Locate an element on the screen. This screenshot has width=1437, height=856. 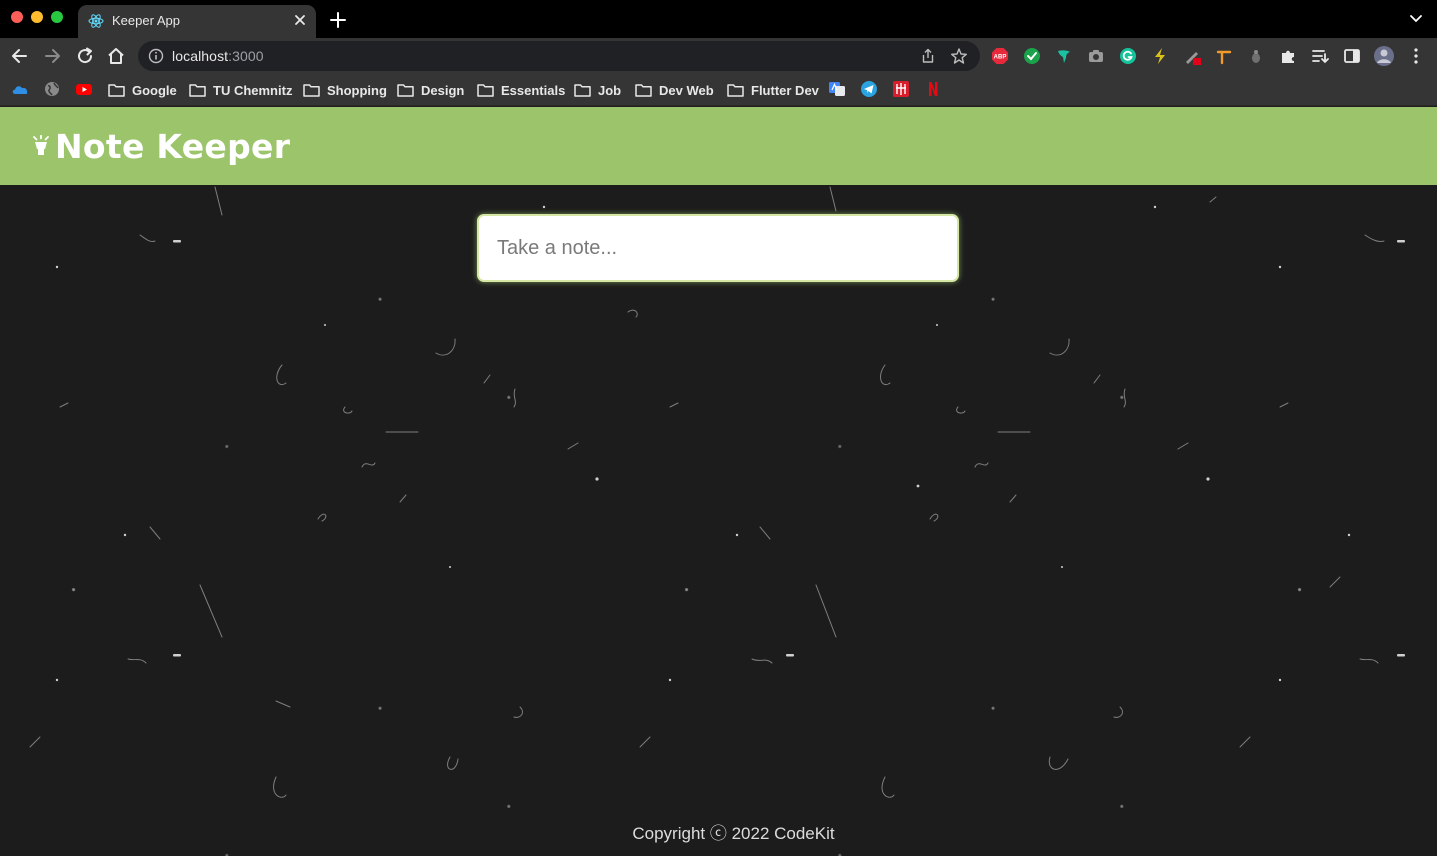
bookmark-label: Design is located at coordinates (443, 90).